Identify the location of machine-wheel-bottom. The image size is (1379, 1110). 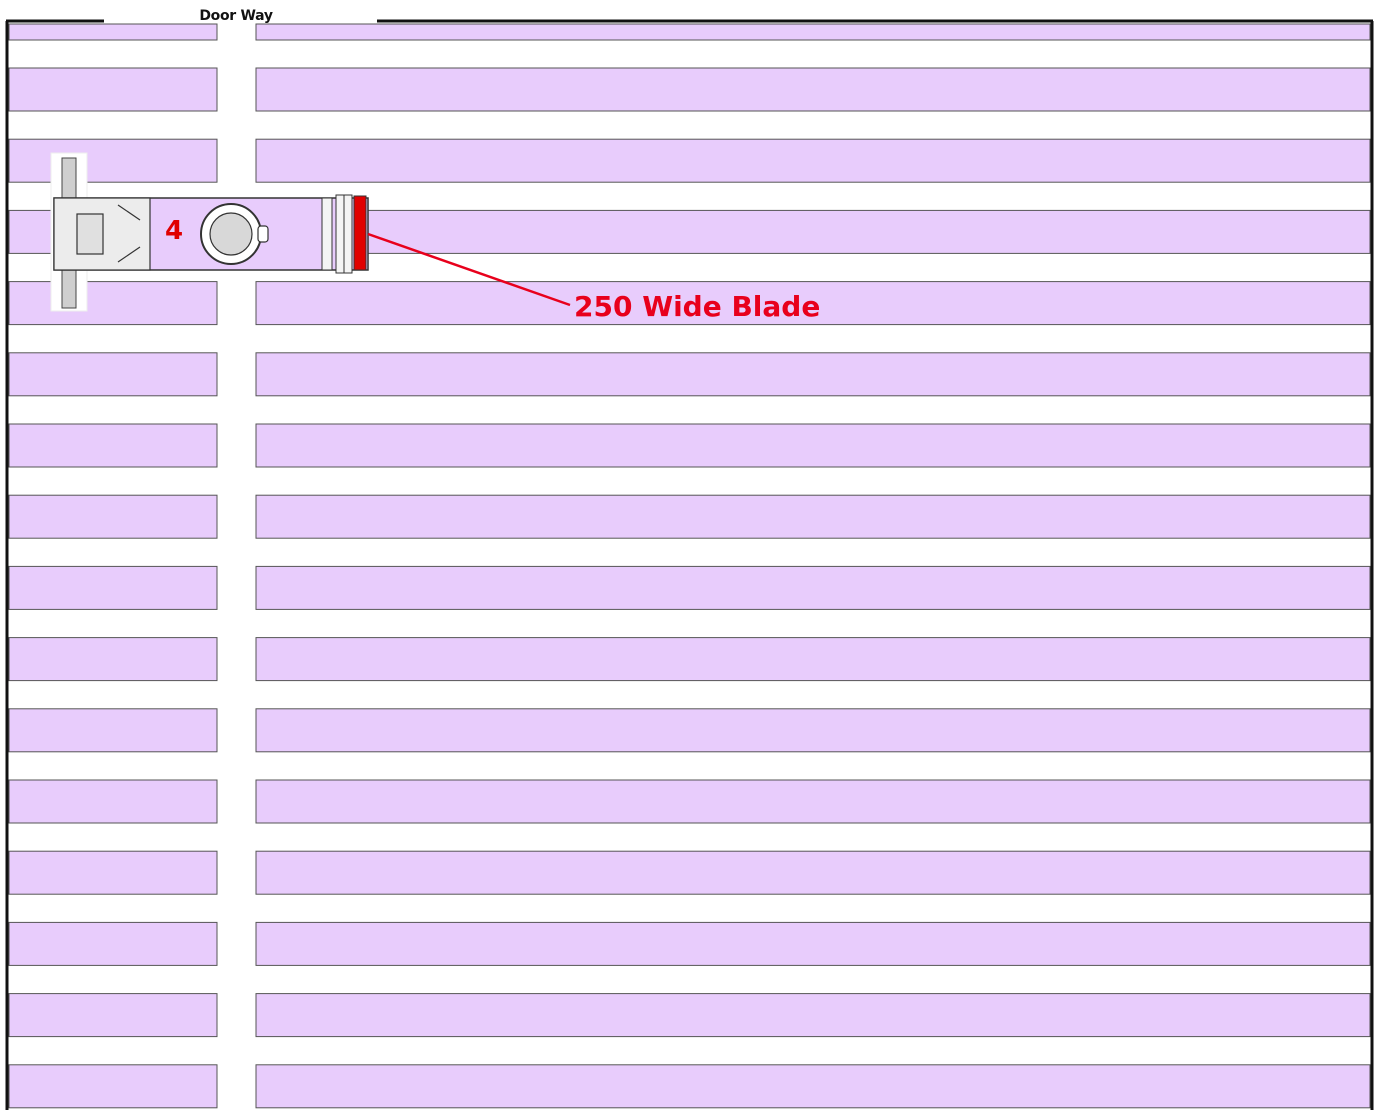
(69, 288).